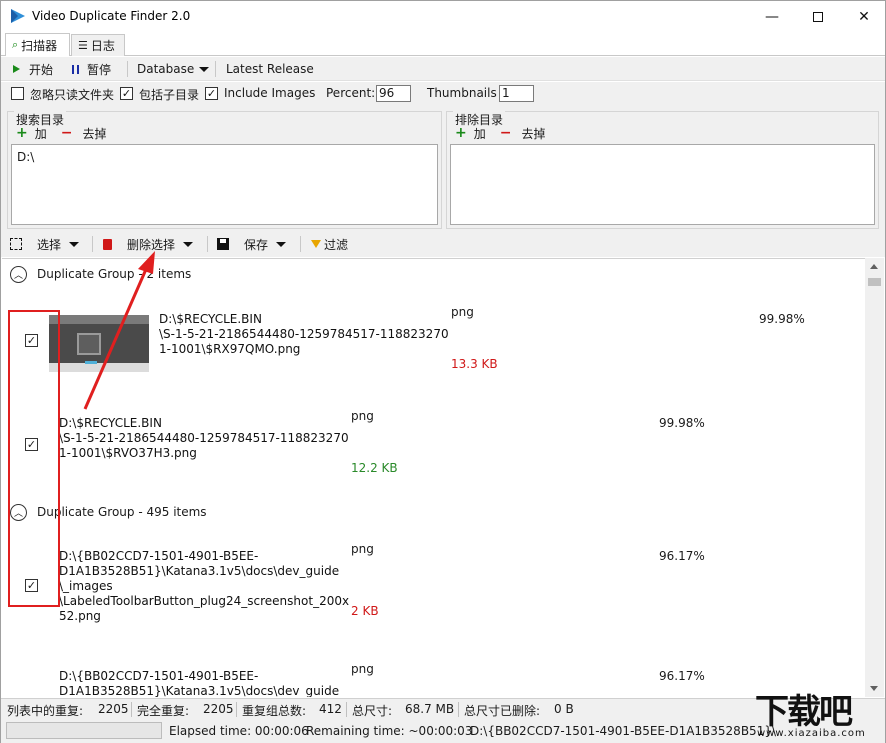 The image size is (886, 743). Describe the element at coordinates (430, 709) in the screenshot. I see `total-size-value: 68.7 MB` at that location.